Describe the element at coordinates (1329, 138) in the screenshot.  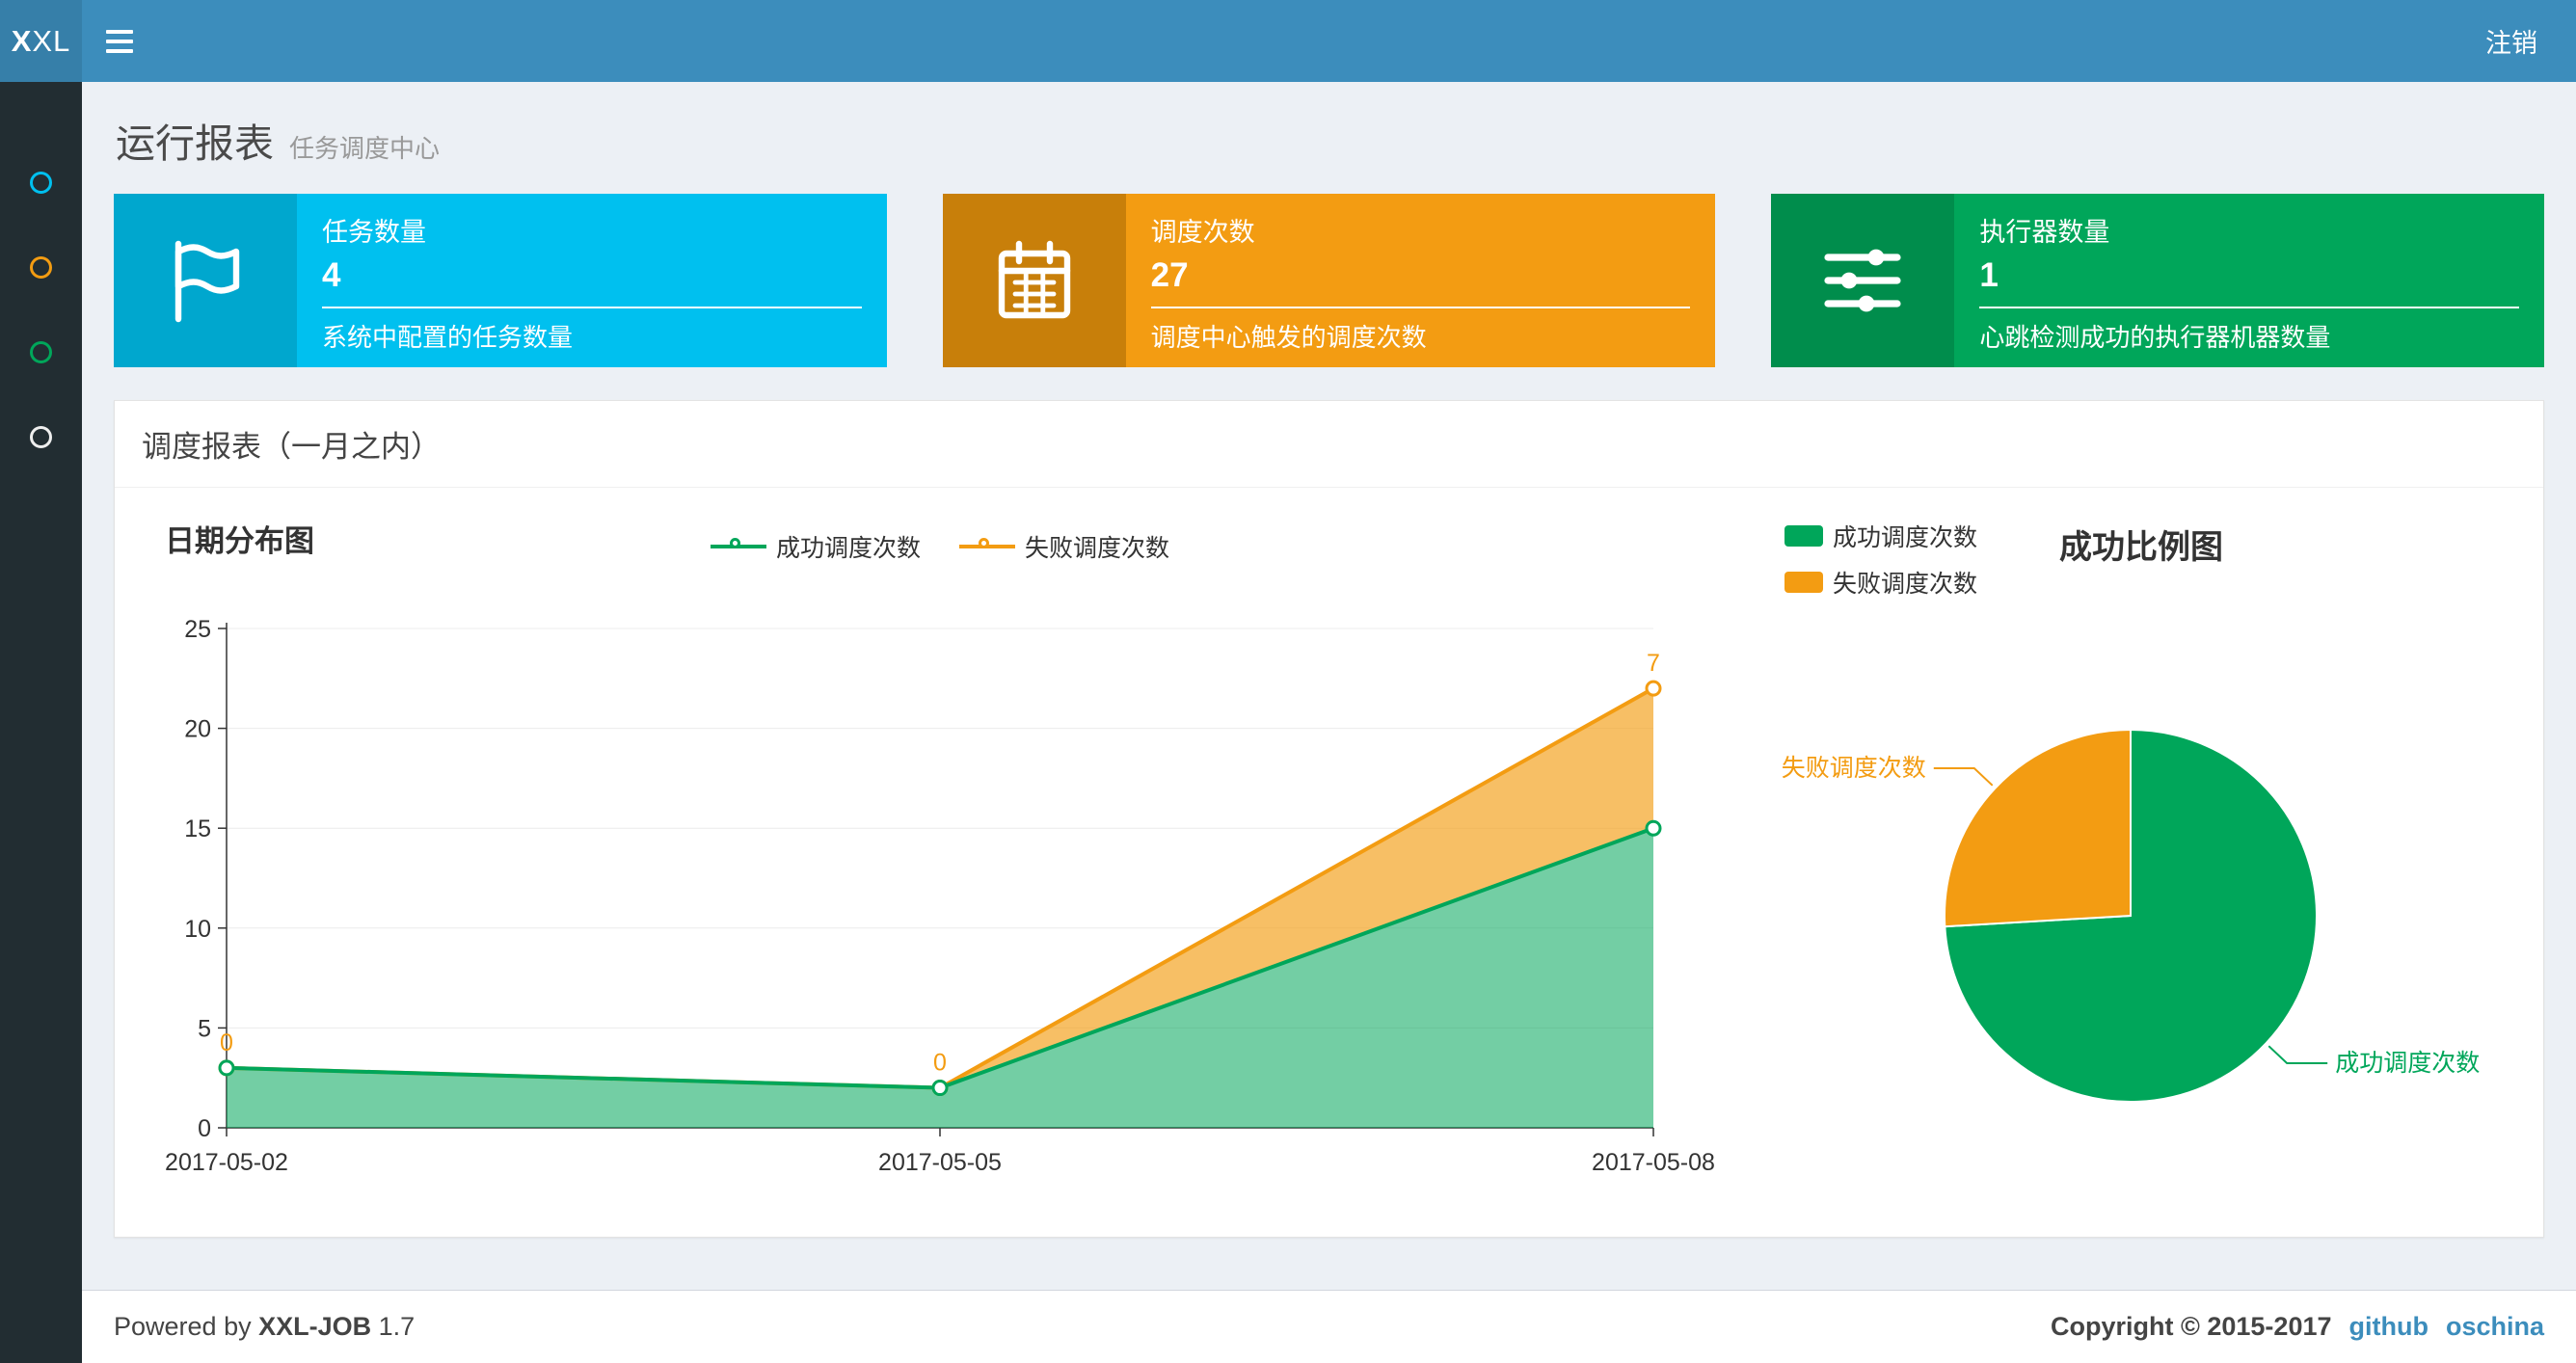
I see `page-header: 运行报表 任务调度中心` at that location.